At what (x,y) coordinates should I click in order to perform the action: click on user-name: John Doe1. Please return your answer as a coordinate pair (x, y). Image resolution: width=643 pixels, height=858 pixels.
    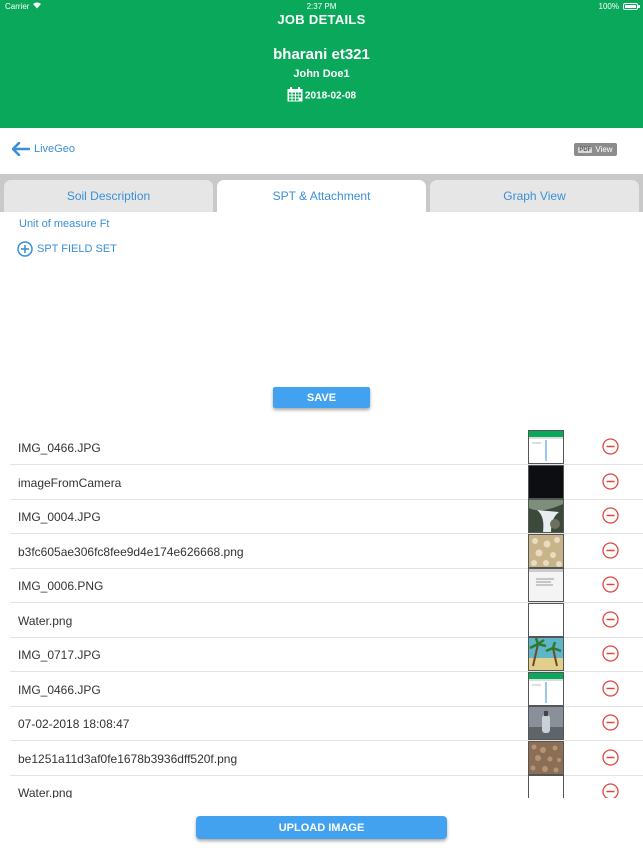
    Looking at the image, I should click on (321, 74).